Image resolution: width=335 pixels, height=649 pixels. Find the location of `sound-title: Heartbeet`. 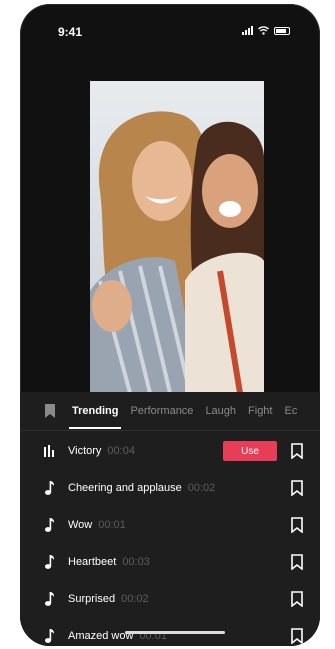

sound-title: Heartbeet is located at coordinates (92, 561).